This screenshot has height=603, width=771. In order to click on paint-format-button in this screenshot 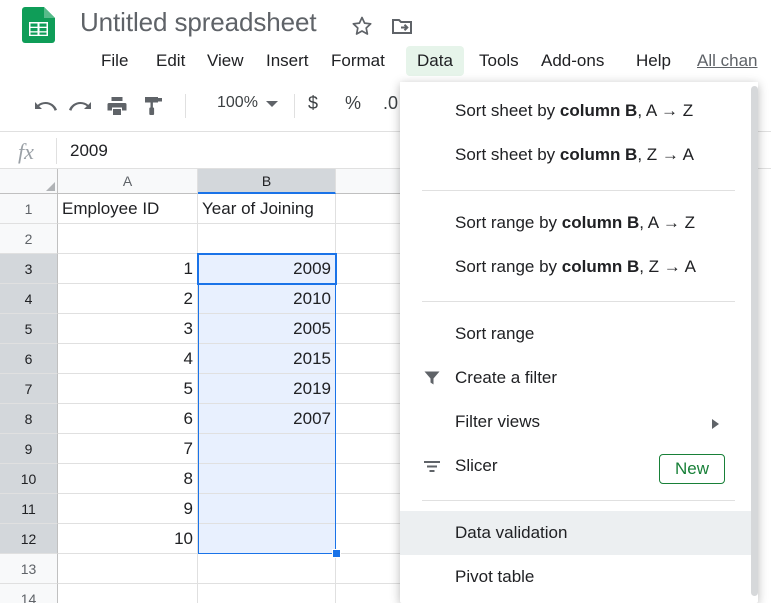, I will do `click(153, 106)`.